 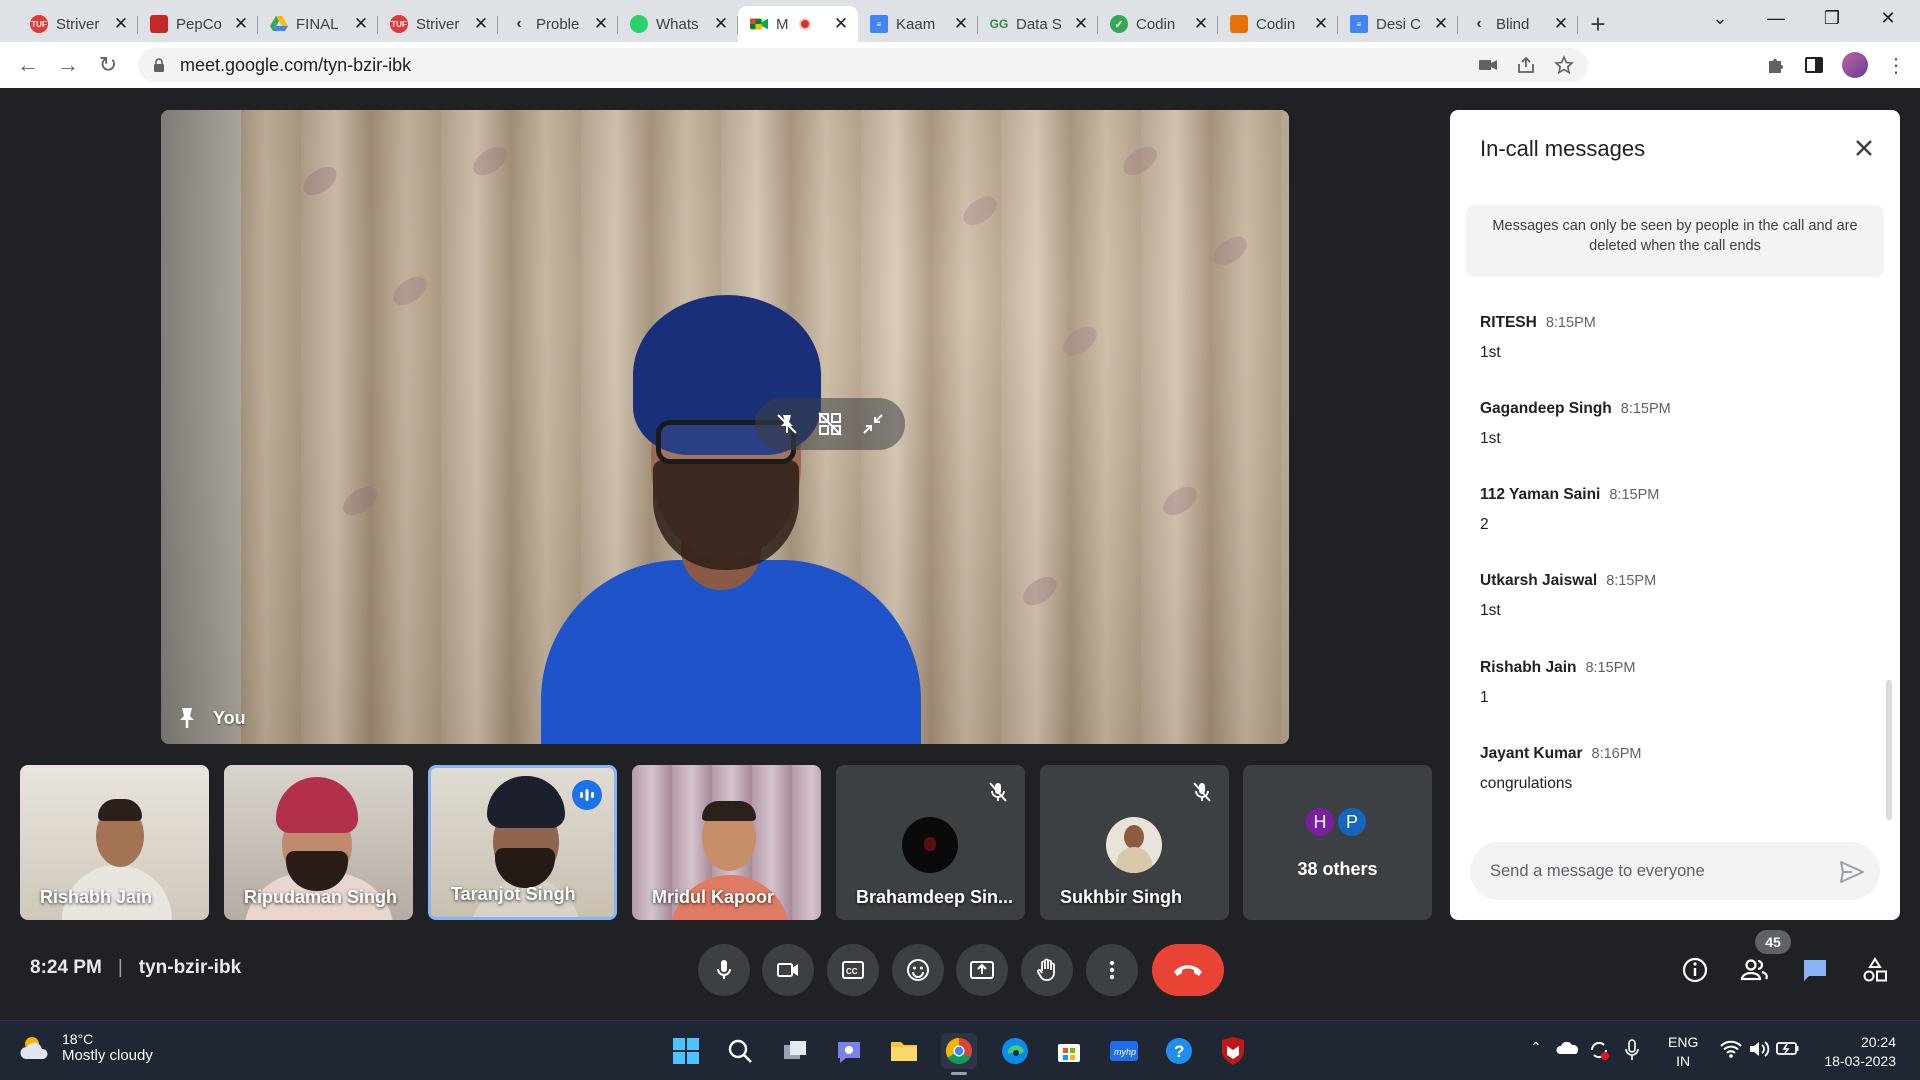 What do you see at coordinates (1112, 970) in the screenshot?
I see `more-options-button` at bounding box center [1112, 970].